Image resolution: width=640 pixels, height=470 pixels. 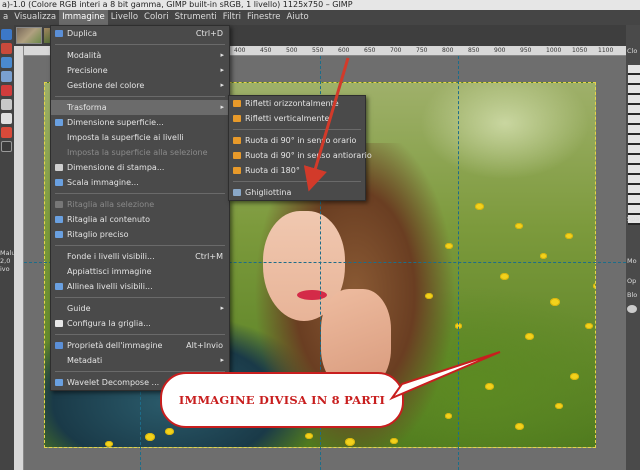 I want to click on ruler-tick-label: 850, so click(x=474, y=50).